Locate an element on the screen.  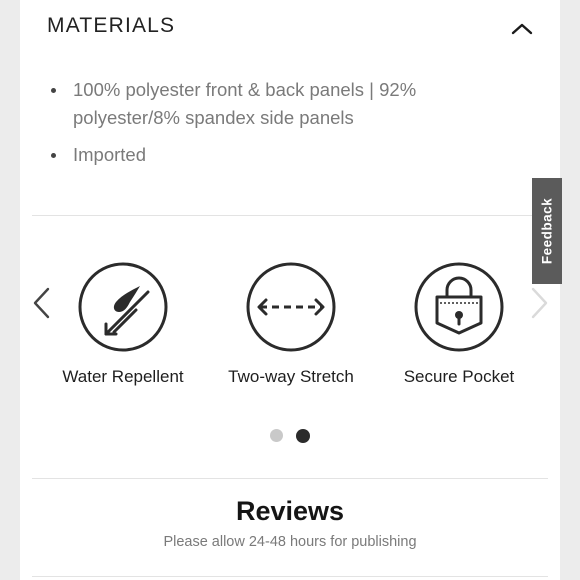
materials-section-title: MATERIALS is located at coordinates (111, 25).